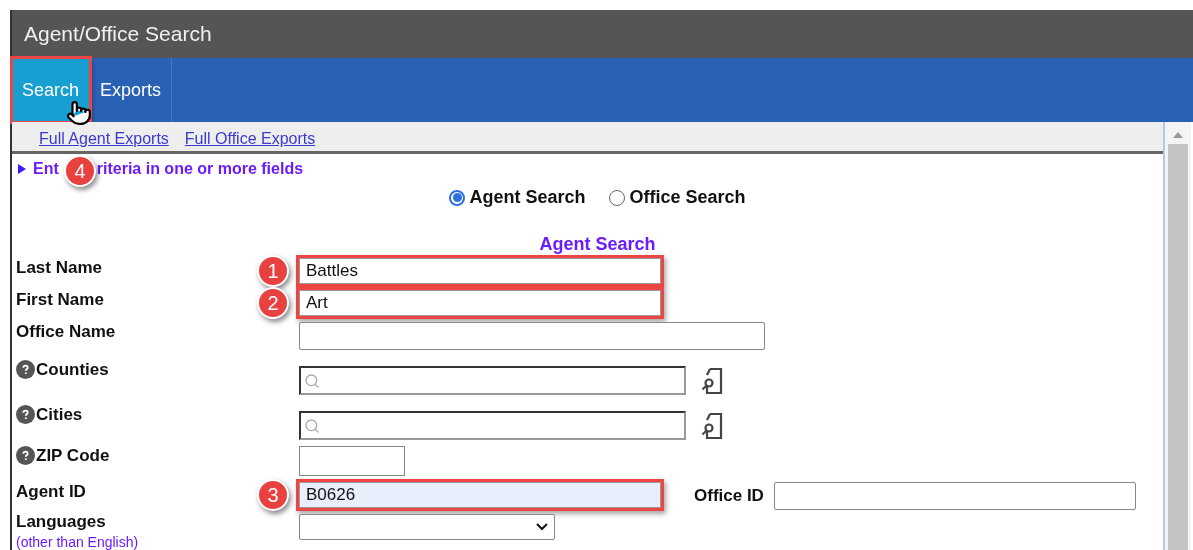 The image size is (1193, 550). What do you see at coordinates (78, 541) in the screenshot?
I see `field-note: (other than English)` at bounding box center [78, 541].